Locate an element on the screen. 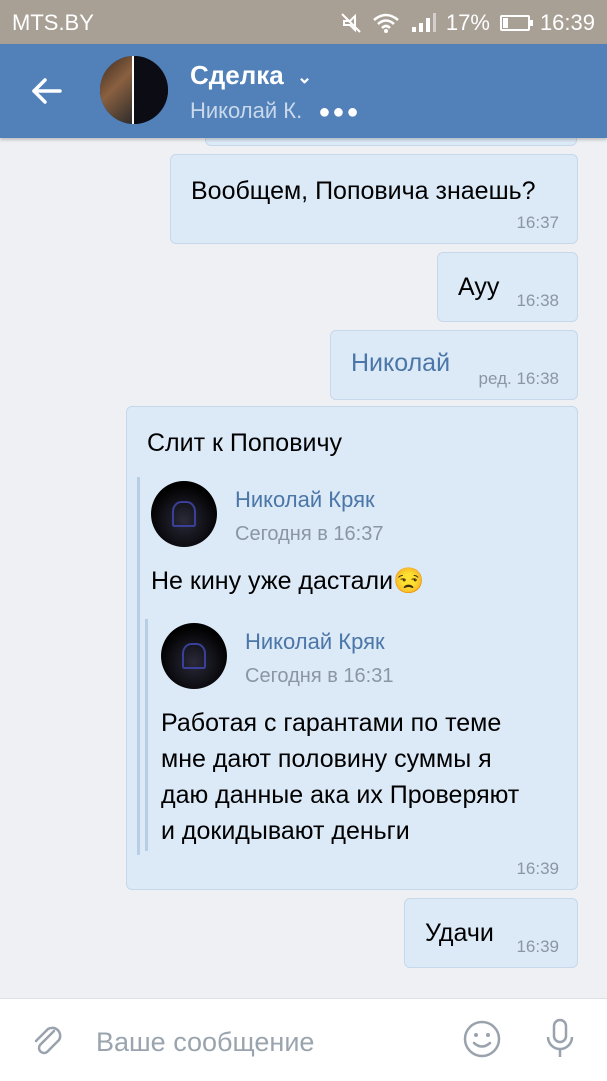  nested-text-line: Работая с гарантами по теме is located at coordinates (331, 723).